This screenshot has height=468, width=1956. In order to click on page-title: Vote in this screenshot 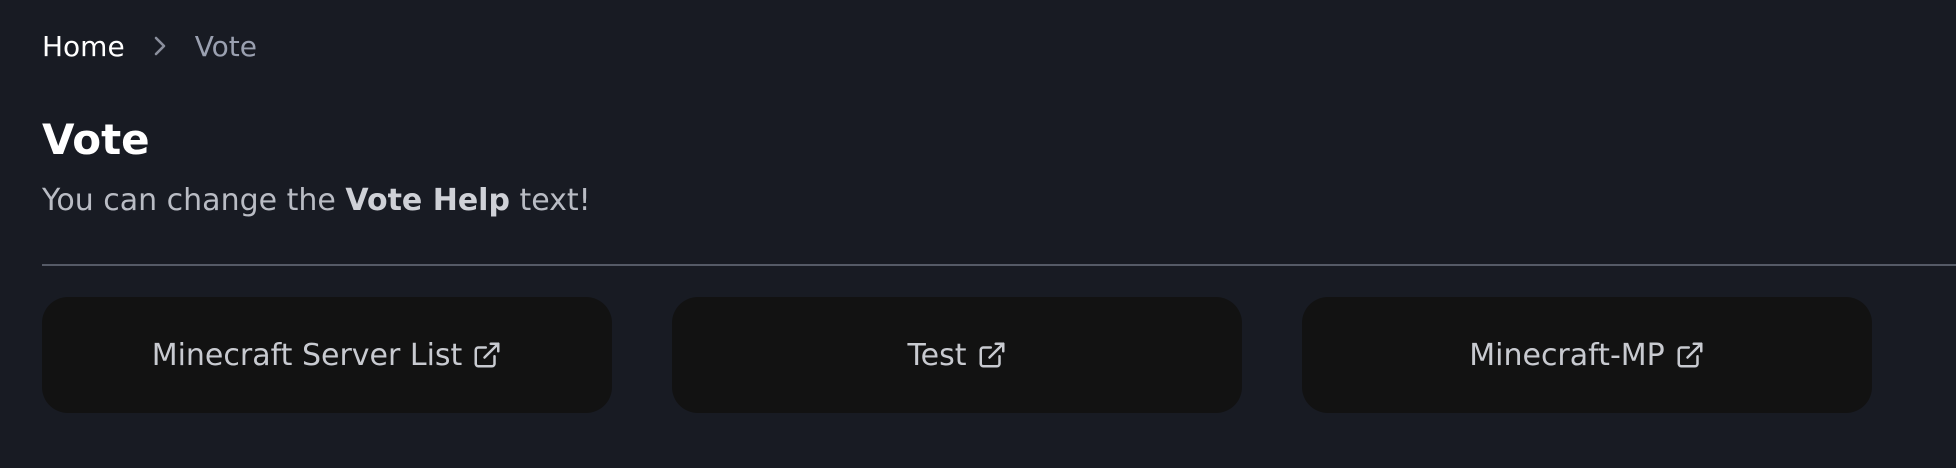, I will do `click(96, 139)`.